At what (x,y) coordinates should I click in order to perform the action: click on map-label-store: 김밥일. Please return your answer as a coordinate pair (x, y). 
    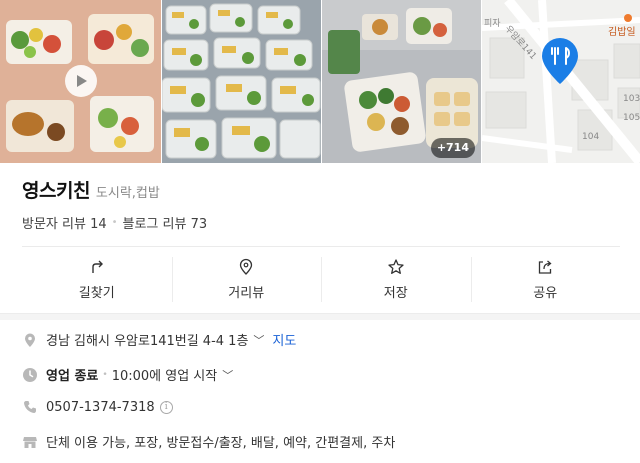
    Looking at the image, I should click on (622, 32).